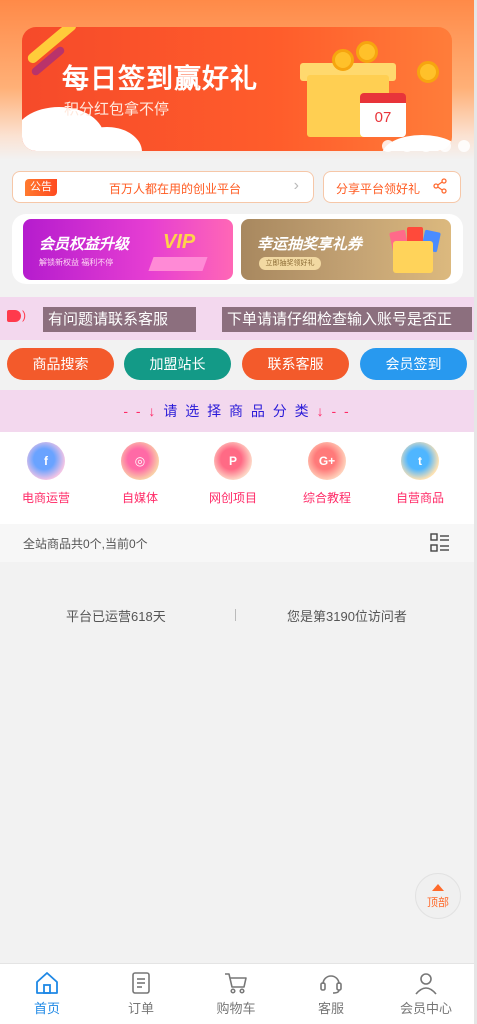  What do you see at coordinates (179, 242) in the screenshot?
I see `vip-badge: VIP` at bounding box center [179, 242].